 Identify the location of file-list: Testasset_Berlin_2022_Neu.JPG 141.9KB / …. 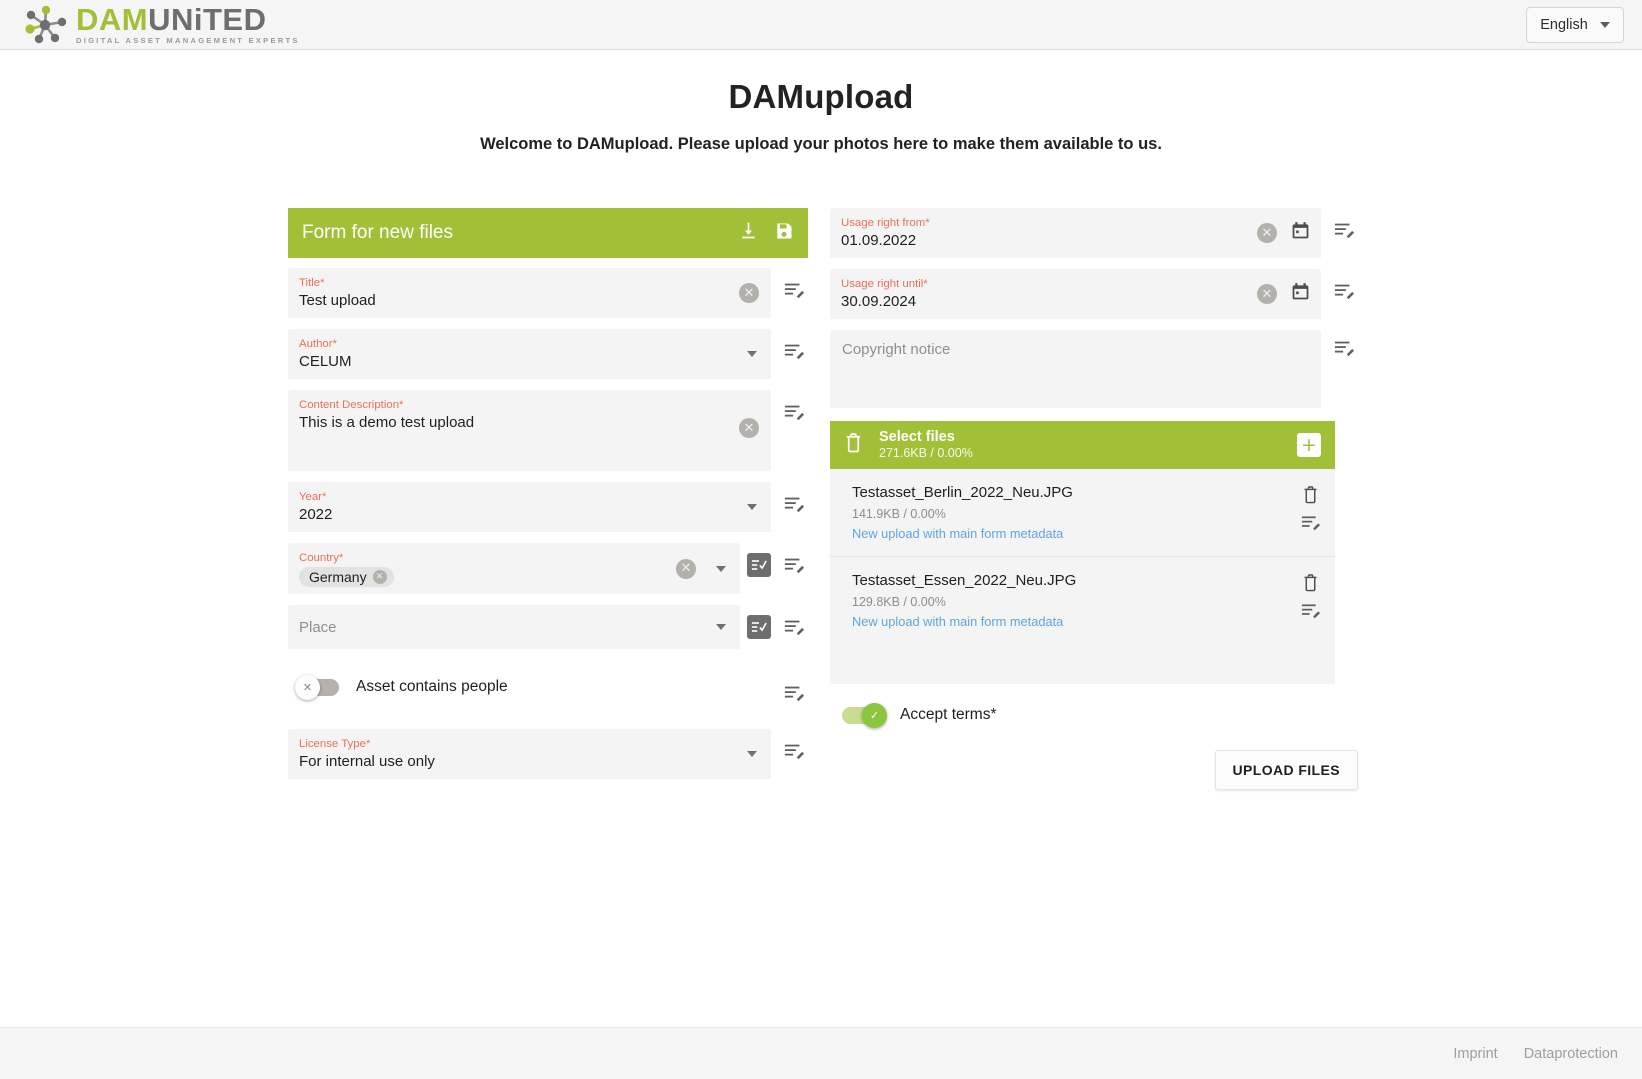
(1082, 576).